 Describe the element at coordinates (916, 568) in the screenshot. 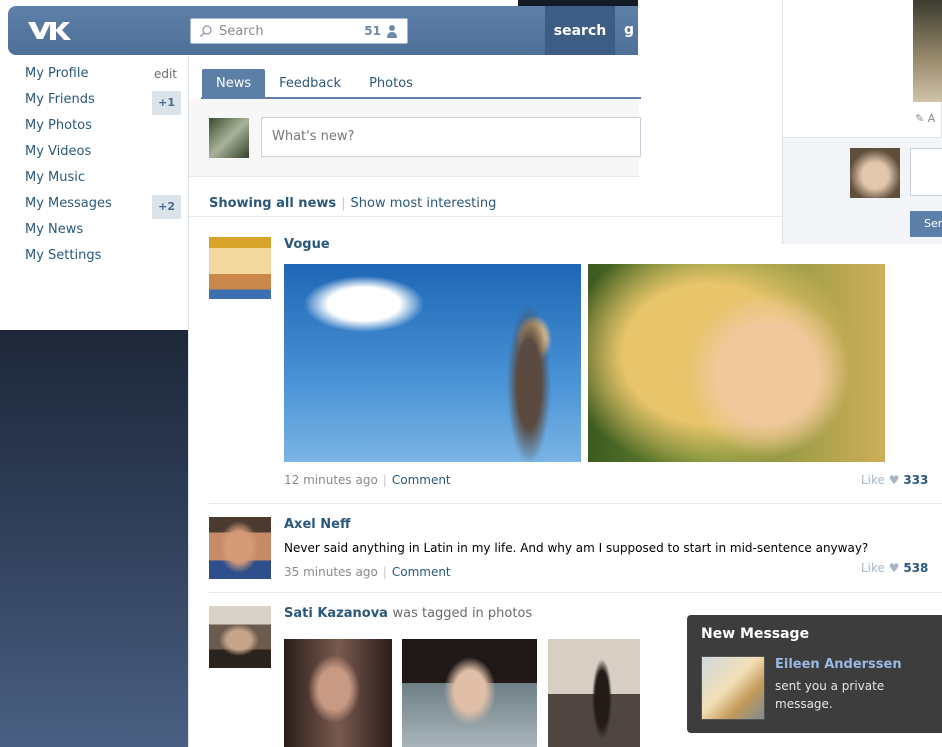

I see `like-count: 538` at that location.